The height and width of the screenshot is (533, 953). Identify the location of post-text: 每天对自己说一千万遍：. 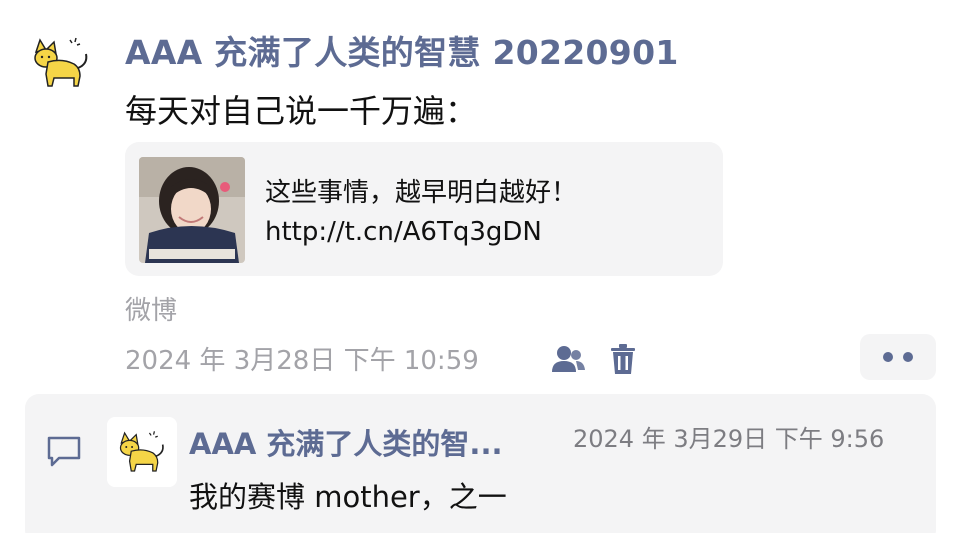
(301, 111).